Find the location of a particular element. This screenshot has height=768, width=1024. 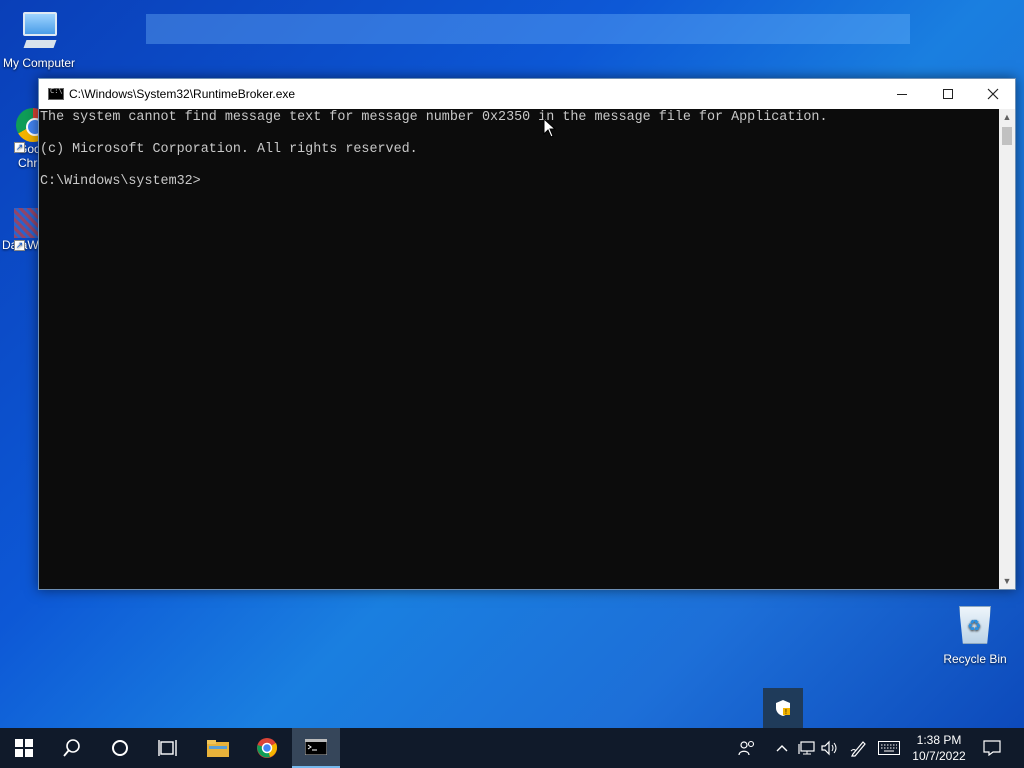

task-view-icon is located at coordinates (167, 748).